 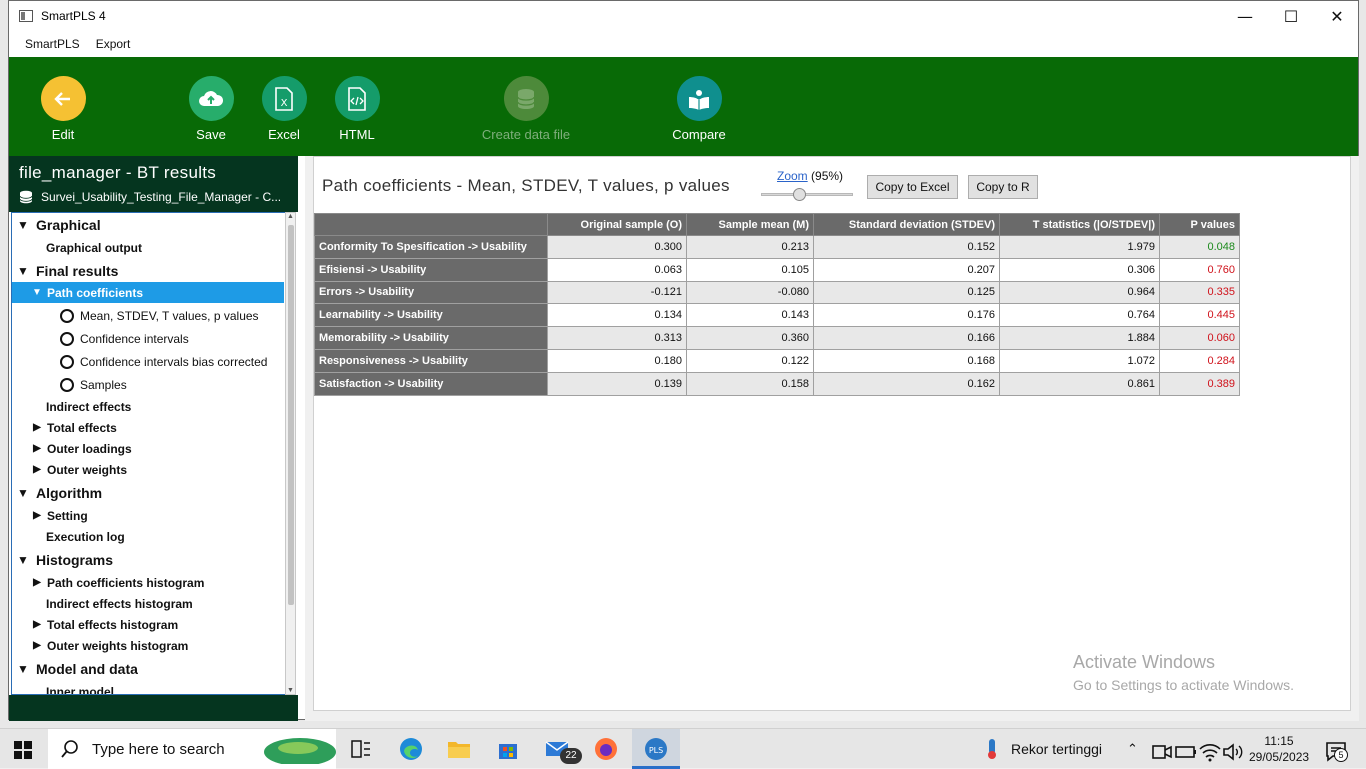 I want to click on row-label: Conformity To Spesification -> Usability, so click(x=431, y=247).